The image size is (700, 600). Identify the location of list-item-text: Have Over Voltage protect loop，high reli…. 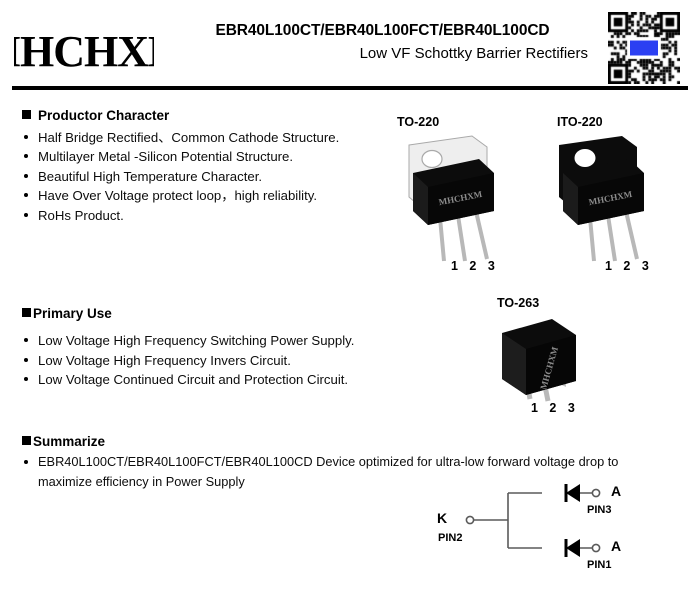
(178, 196).